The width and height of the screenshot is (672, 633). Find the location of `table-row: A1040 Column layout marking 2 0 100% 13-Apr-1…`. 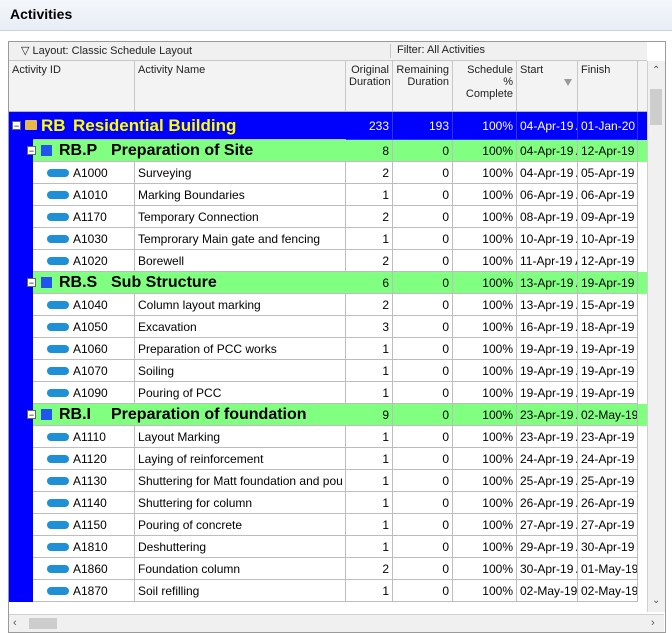

table-row: A1040 Column layout marking 2 0 100% 13-Apr-1… is located at coordinates (328, 305).